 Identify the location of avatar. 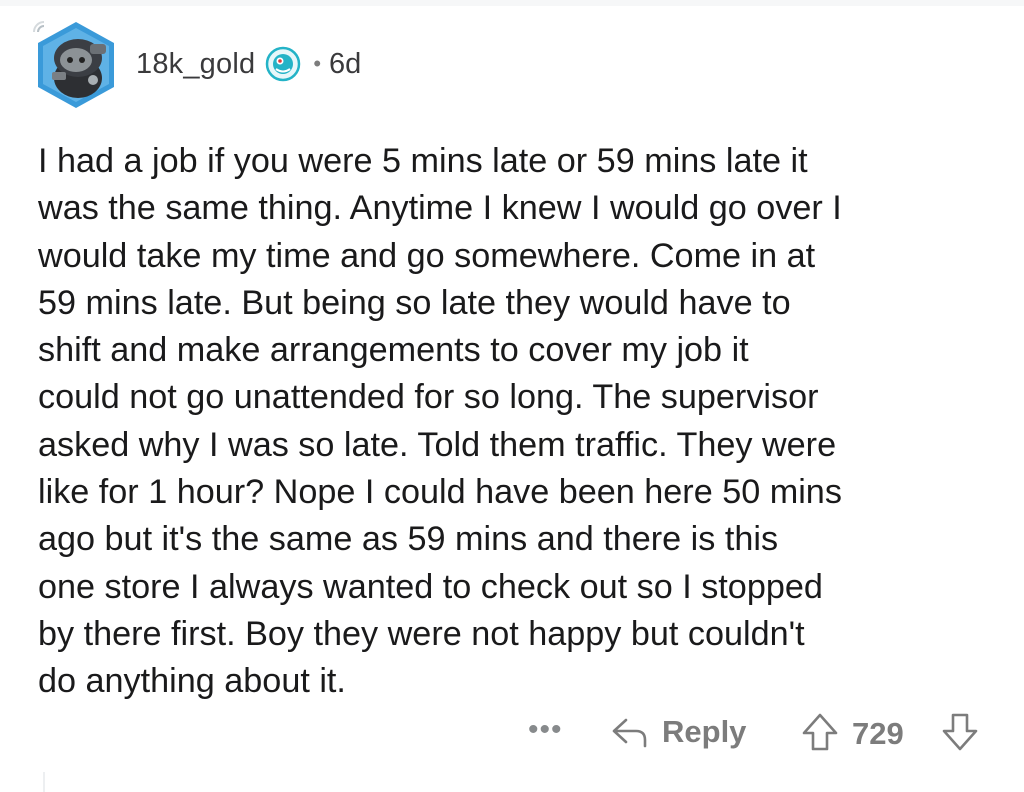
(76, 64).